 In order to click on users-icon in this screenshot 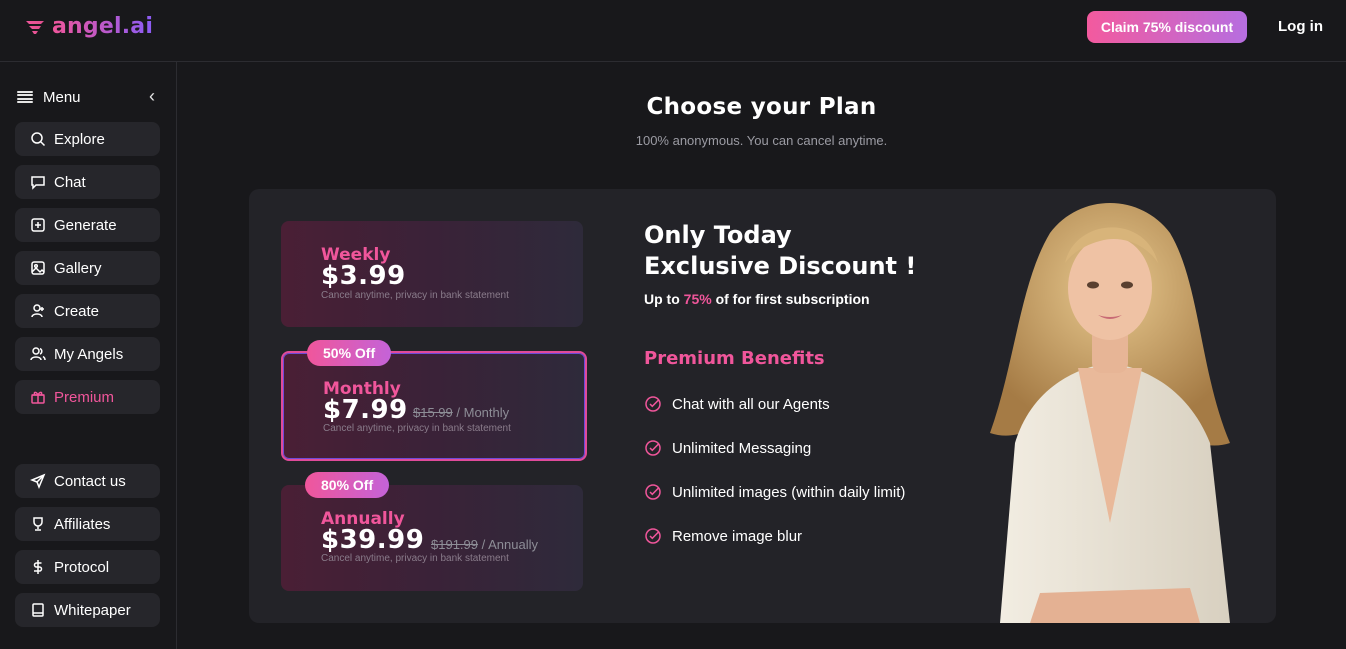, I will do `click(38, 354)`.